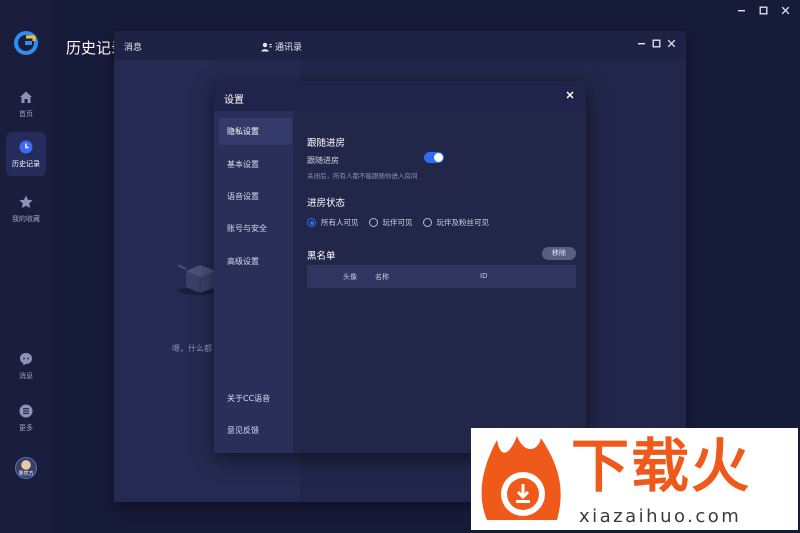 The height and width of the screenshot is (533, 800). I want to click on watermark-title: 下载火, so click(661, 466).